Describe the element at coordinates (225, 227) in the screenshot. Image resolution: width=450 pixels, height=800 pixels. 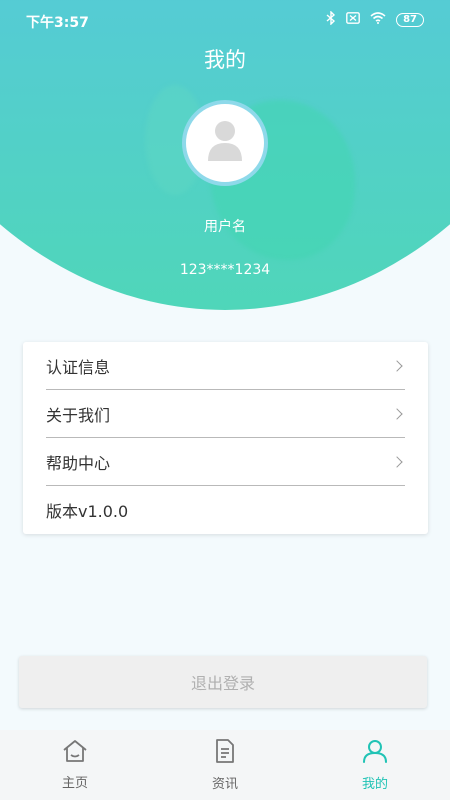
I see `username: 用户名` at that location.